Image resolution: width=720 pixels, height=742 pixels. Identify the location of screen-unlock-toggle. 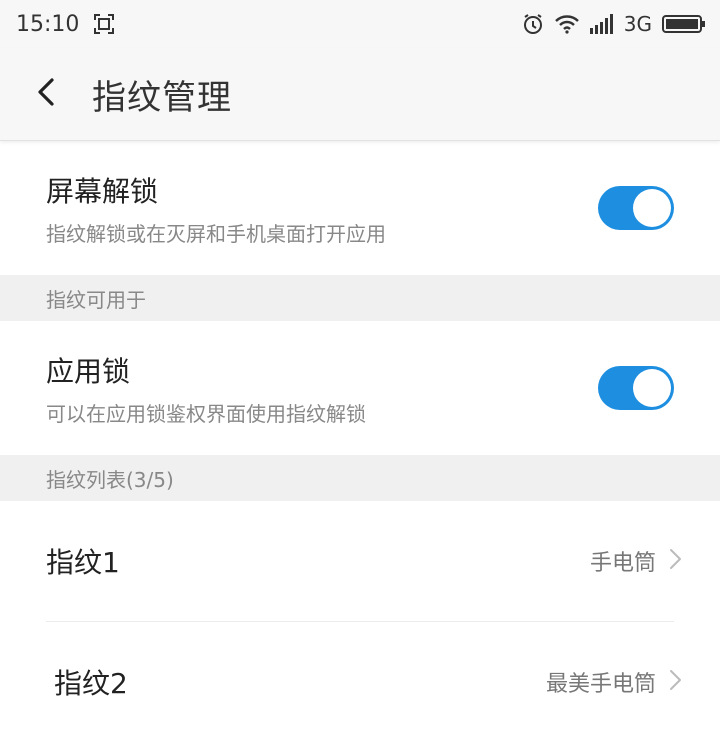
(636, 208).